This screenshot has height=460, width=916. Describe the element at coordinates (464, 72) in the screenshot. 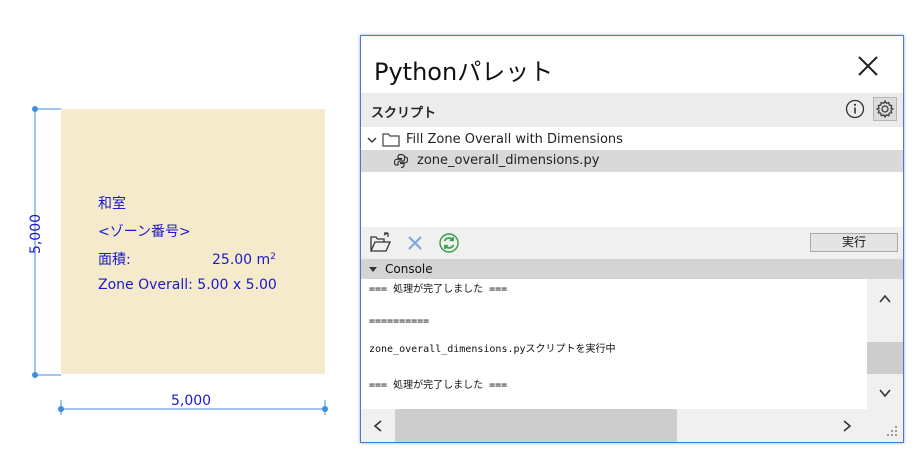

I see `palette-title: Pythonパレット` at that location.